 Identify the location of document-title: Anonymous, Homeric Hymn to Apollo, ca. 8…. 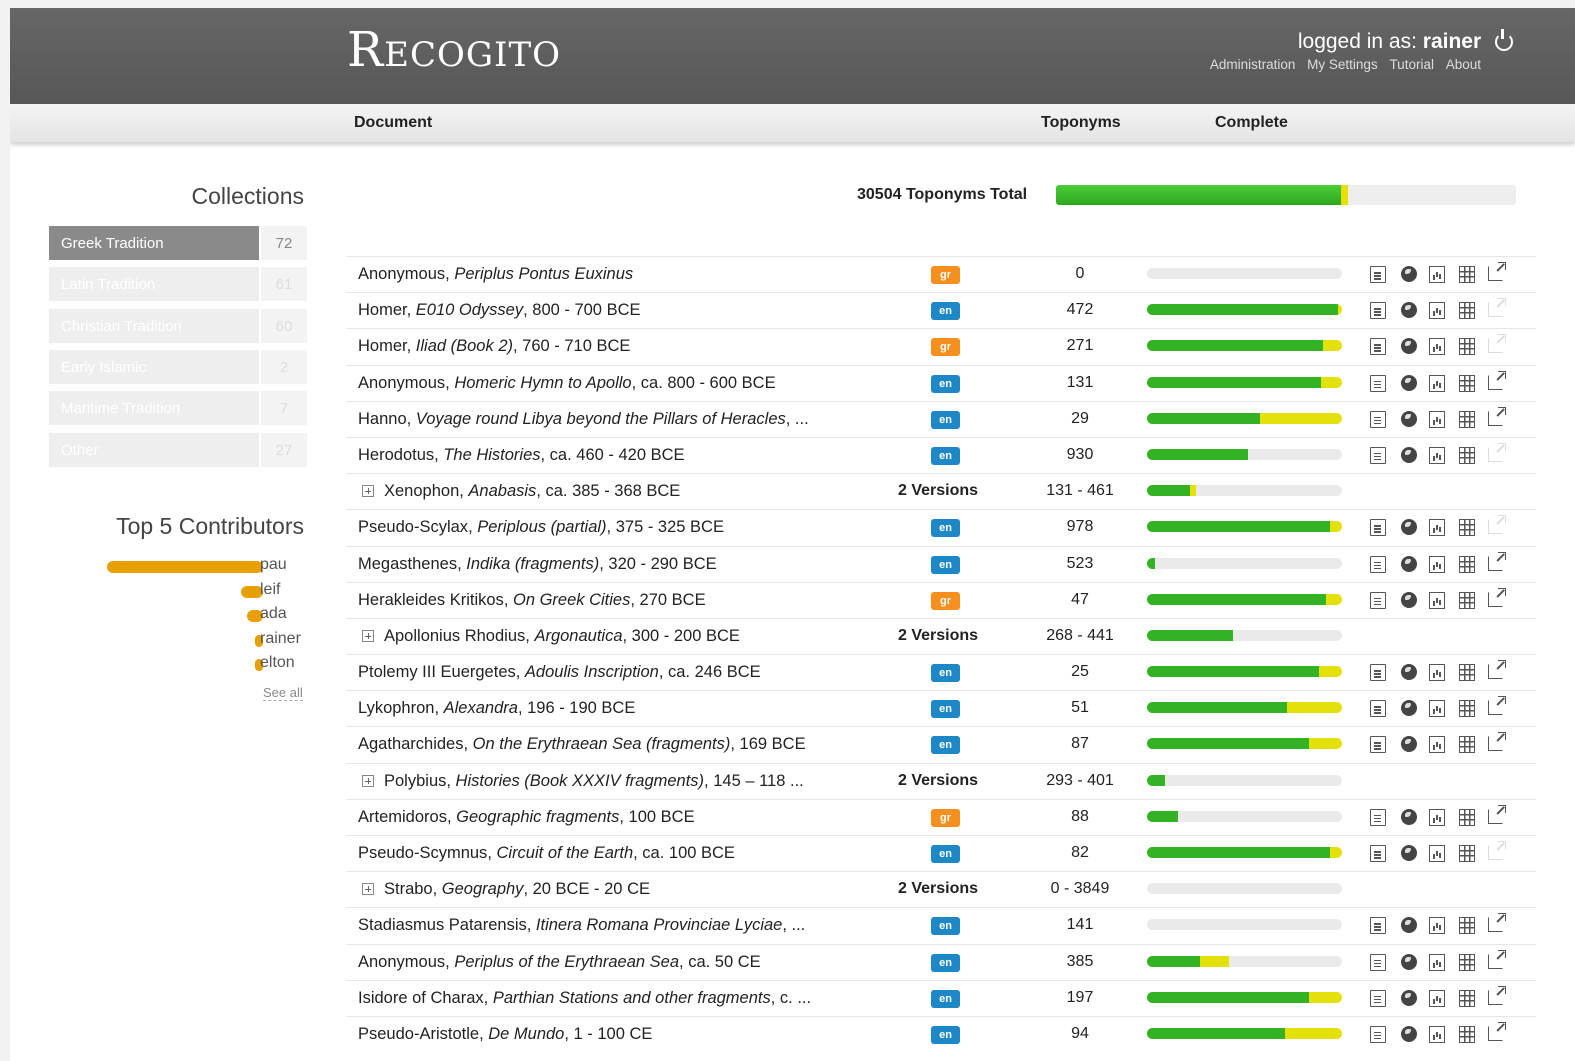
(567, 383).